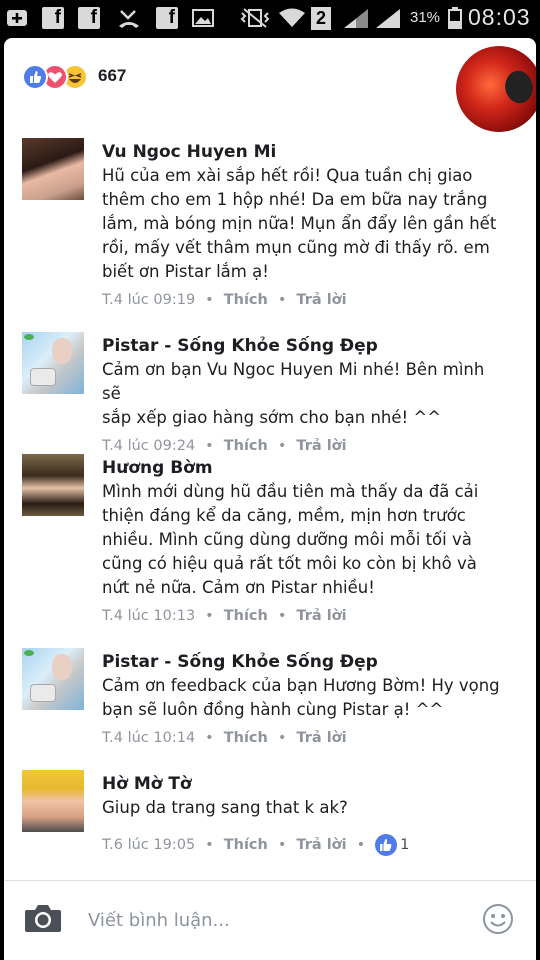 The height and width of the screenshot is (960, 540). I want to click on comment-text: Giup da trang sang that k ak?, so click(225, 807).